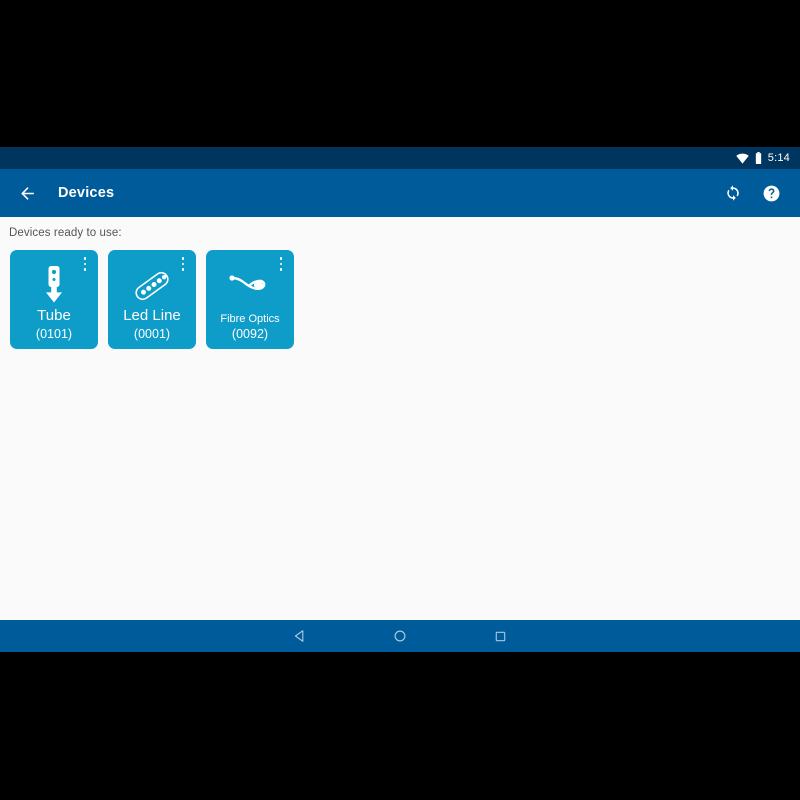 The width and height of the screenshot is (800, 800). I want to click on nav-recents-icon, so click(500, 636).